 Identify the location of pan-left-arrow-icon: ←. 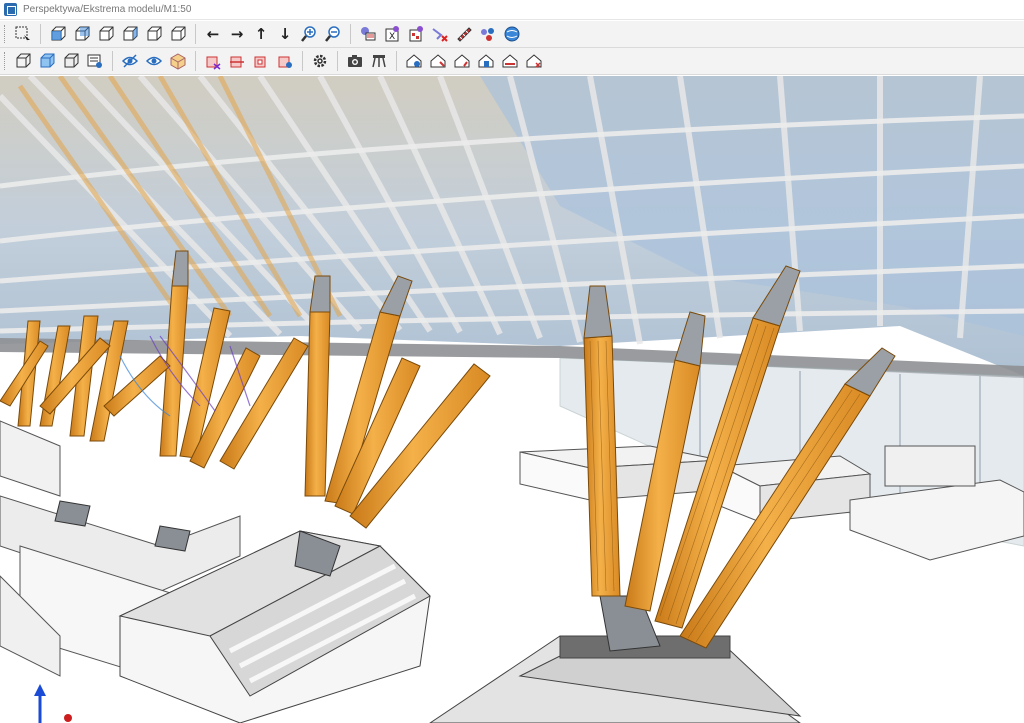
(213, 34).